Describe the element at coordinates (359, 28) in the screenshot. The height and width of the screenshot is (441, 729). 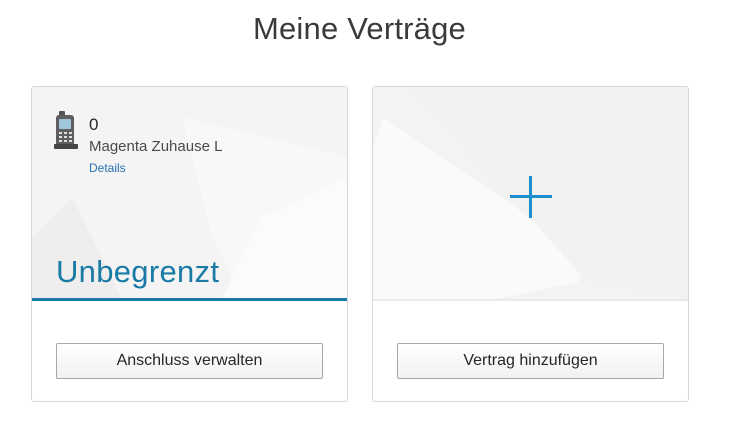
I see `page-title: Meine Verträge` at that location.